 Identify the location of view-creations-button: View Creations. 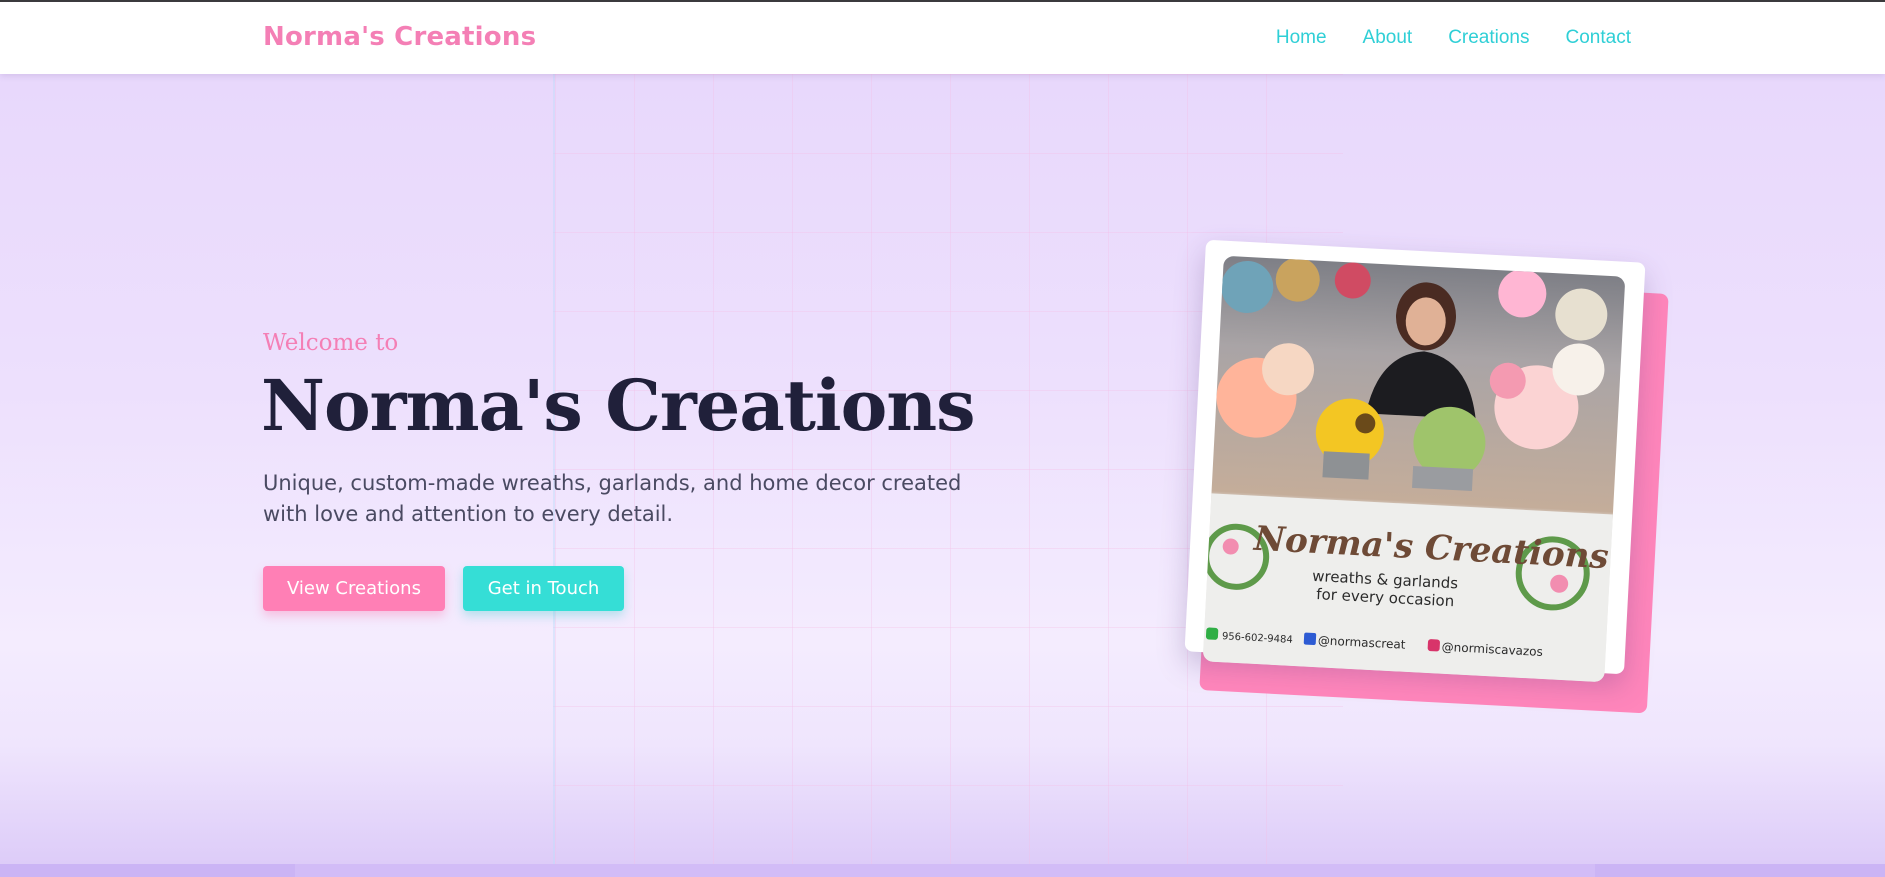
(354, 588).